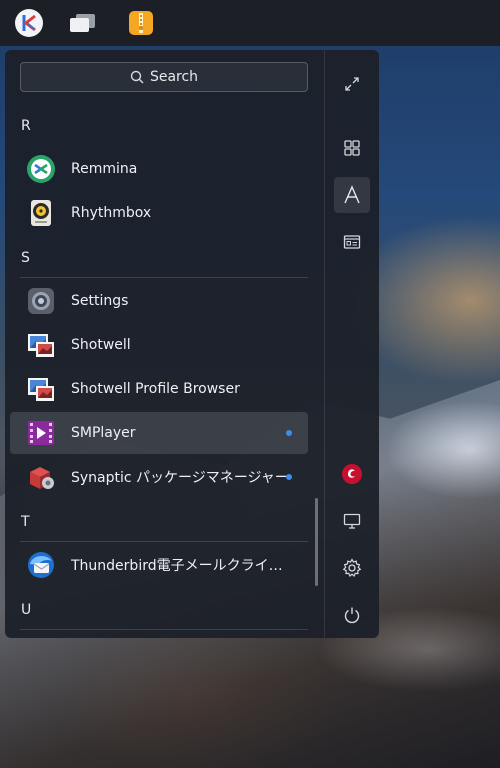 The image size is (500, 768). I want to click on app-label: Shotwell, so click(101, 345).